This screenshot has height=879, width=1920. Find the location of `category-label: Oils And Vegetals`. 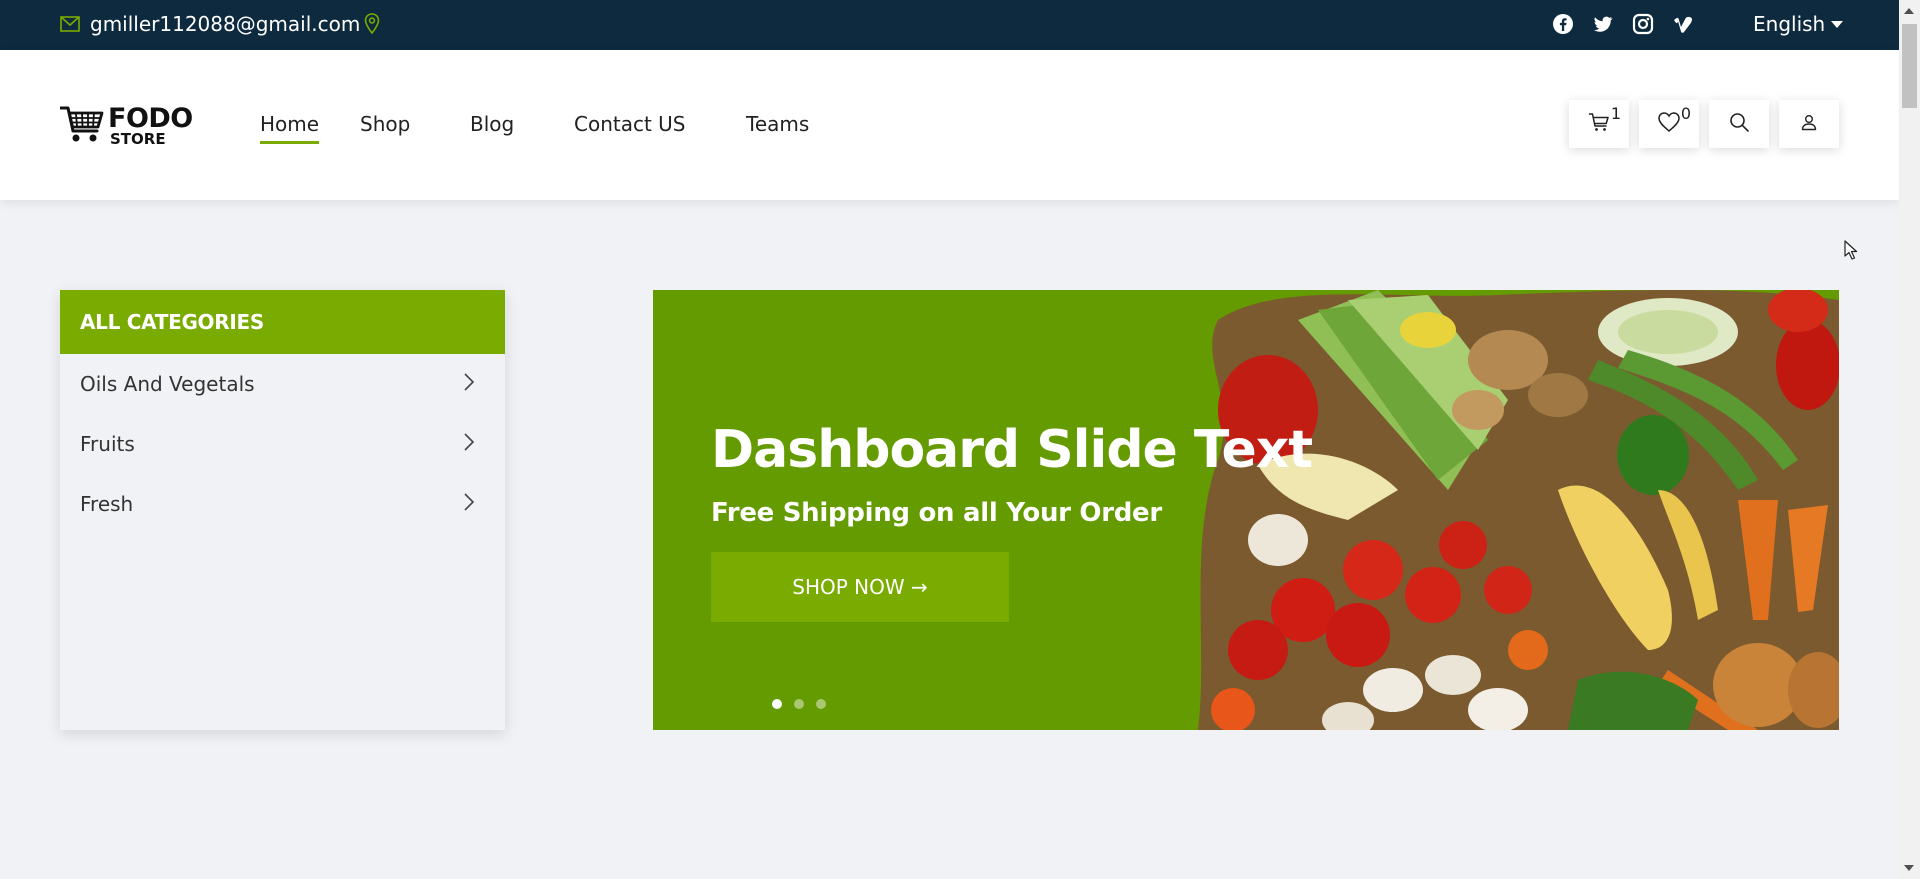

category-label: Oils And Vegetals is located at coordinates (167, 384).